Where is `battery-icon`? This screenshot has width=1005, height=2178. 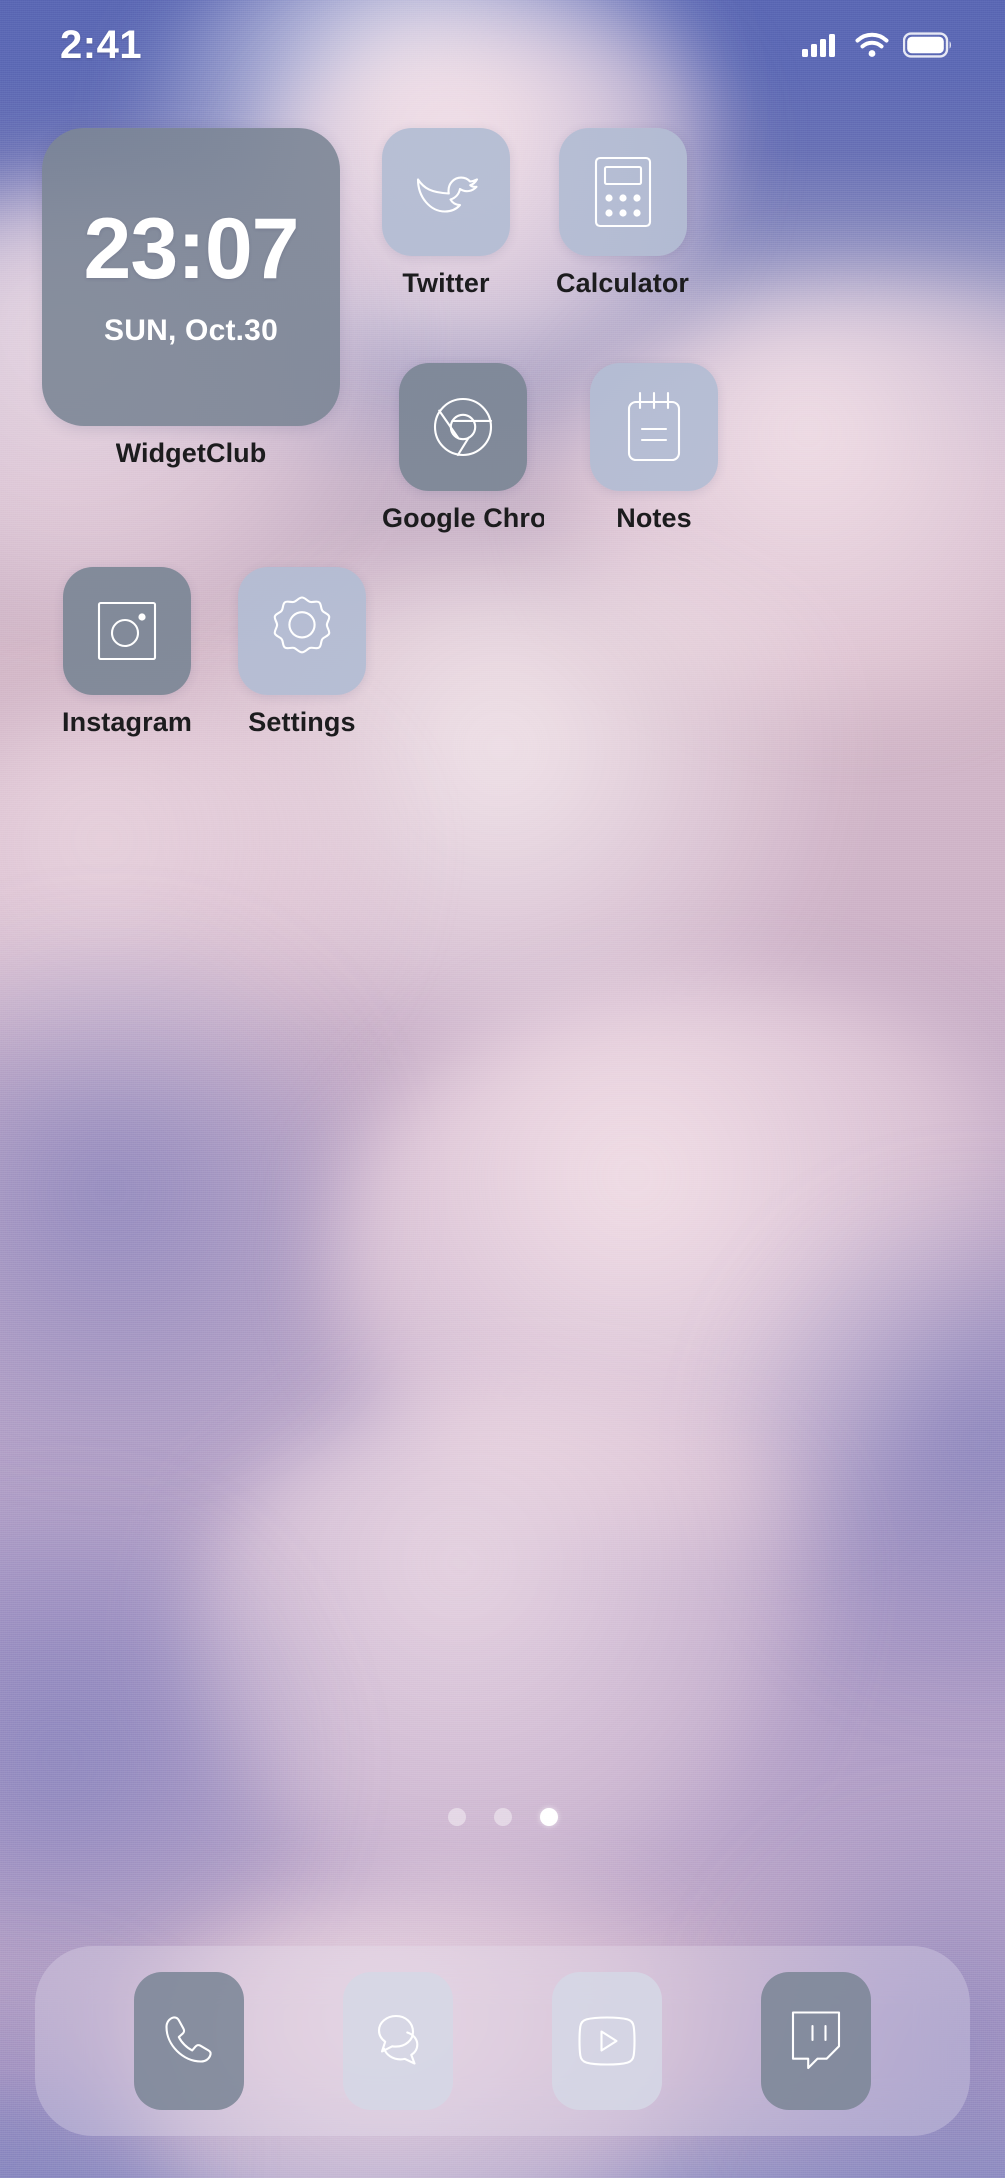
battery-icon is located at coordinates (928, 45).